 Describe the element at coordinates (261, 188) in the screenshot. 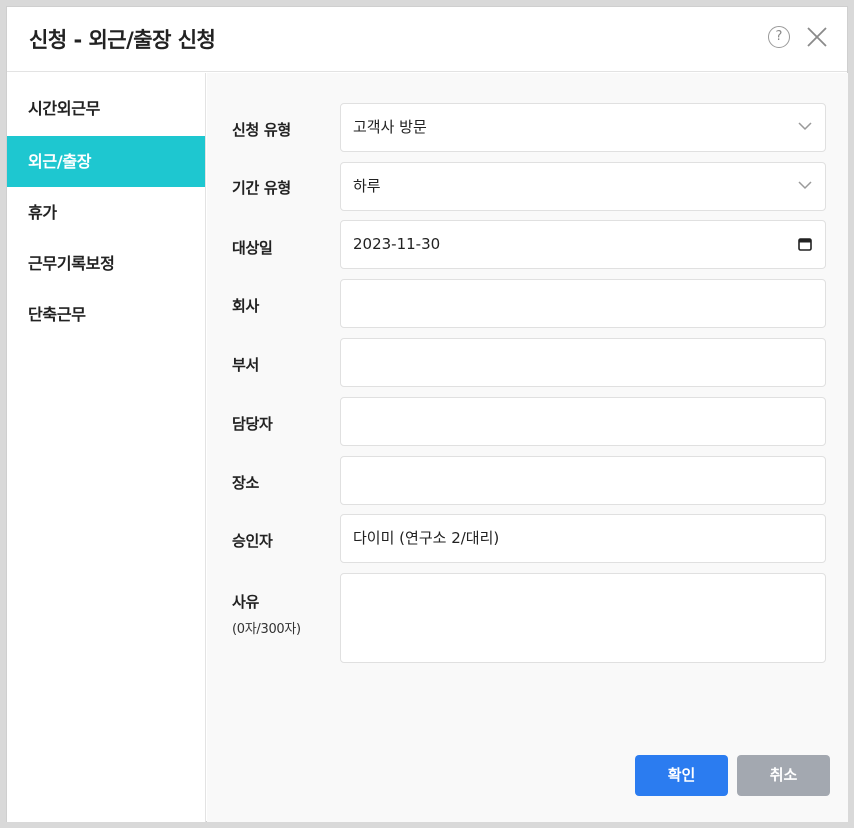

I see `period-type-label: 기간 유형` at that location.